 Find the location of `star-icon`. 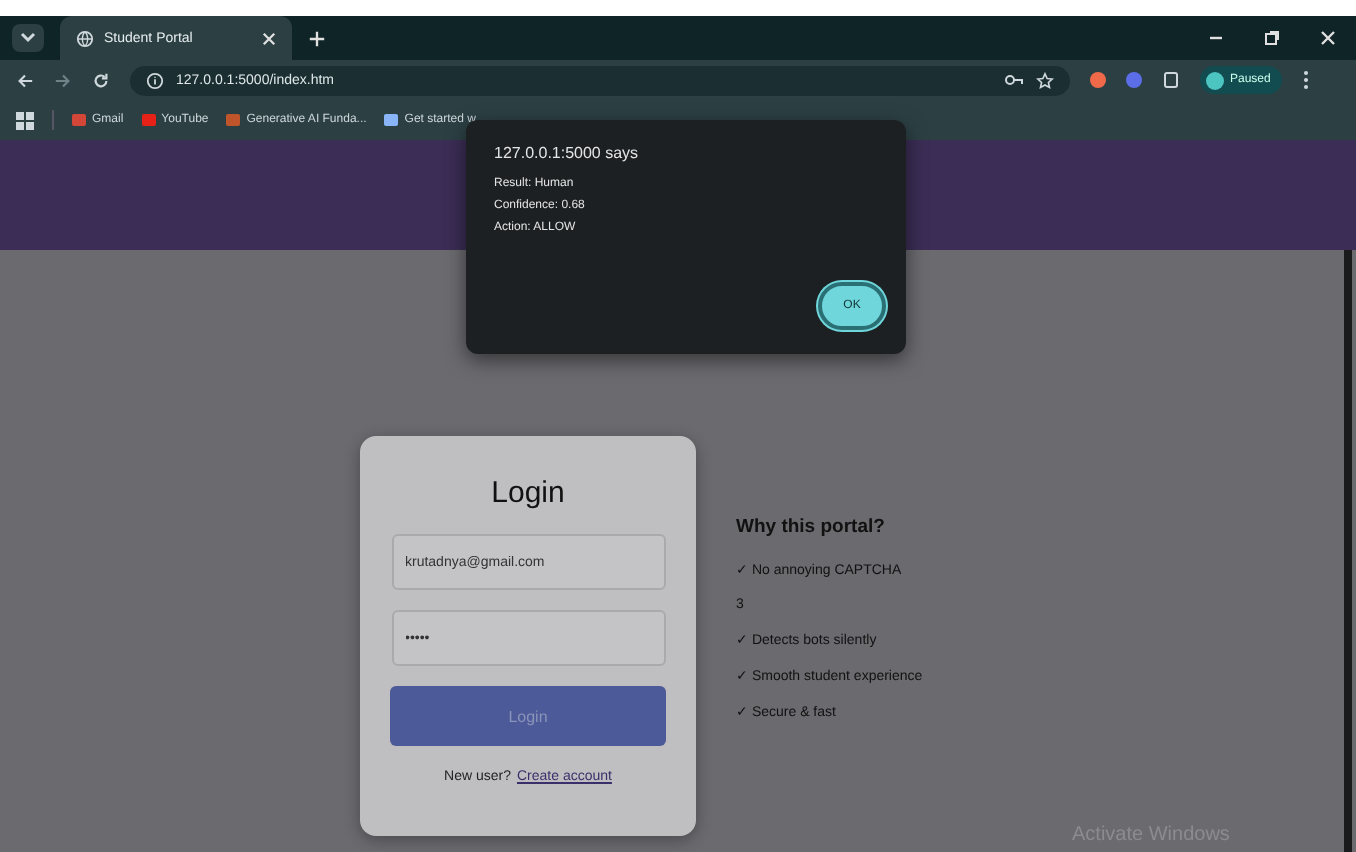

star-icon is located at coordinates (1045, 80).